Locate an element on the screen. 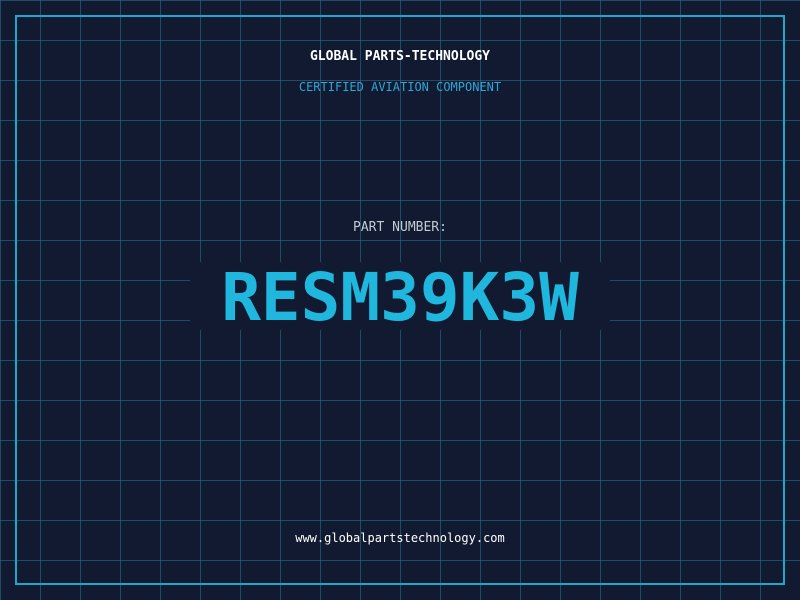 The height and width of the screenshot is (600, 800). certification-tagline: CERTIFIED AVIATION COMPONENT is located at coordinates (400, 87).